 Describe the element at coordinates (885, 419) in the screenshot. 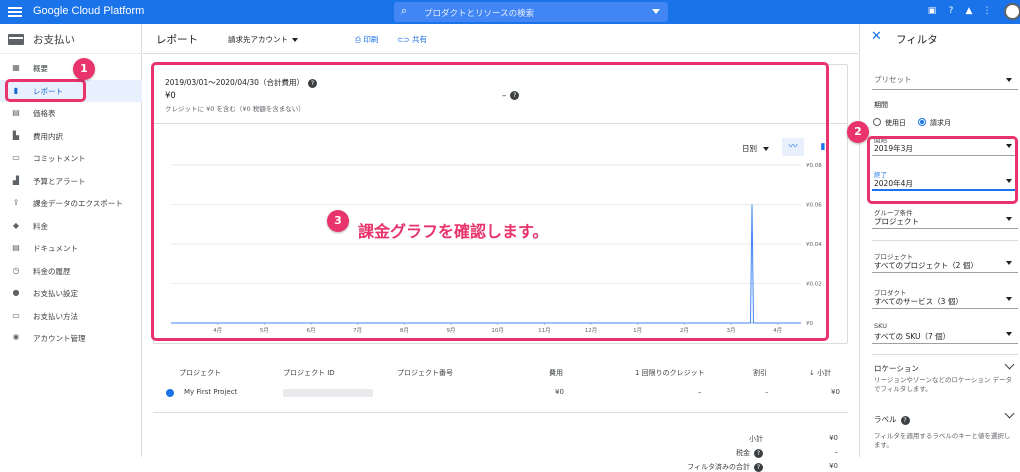

I see `labels-header-text: ラベル` at that location.